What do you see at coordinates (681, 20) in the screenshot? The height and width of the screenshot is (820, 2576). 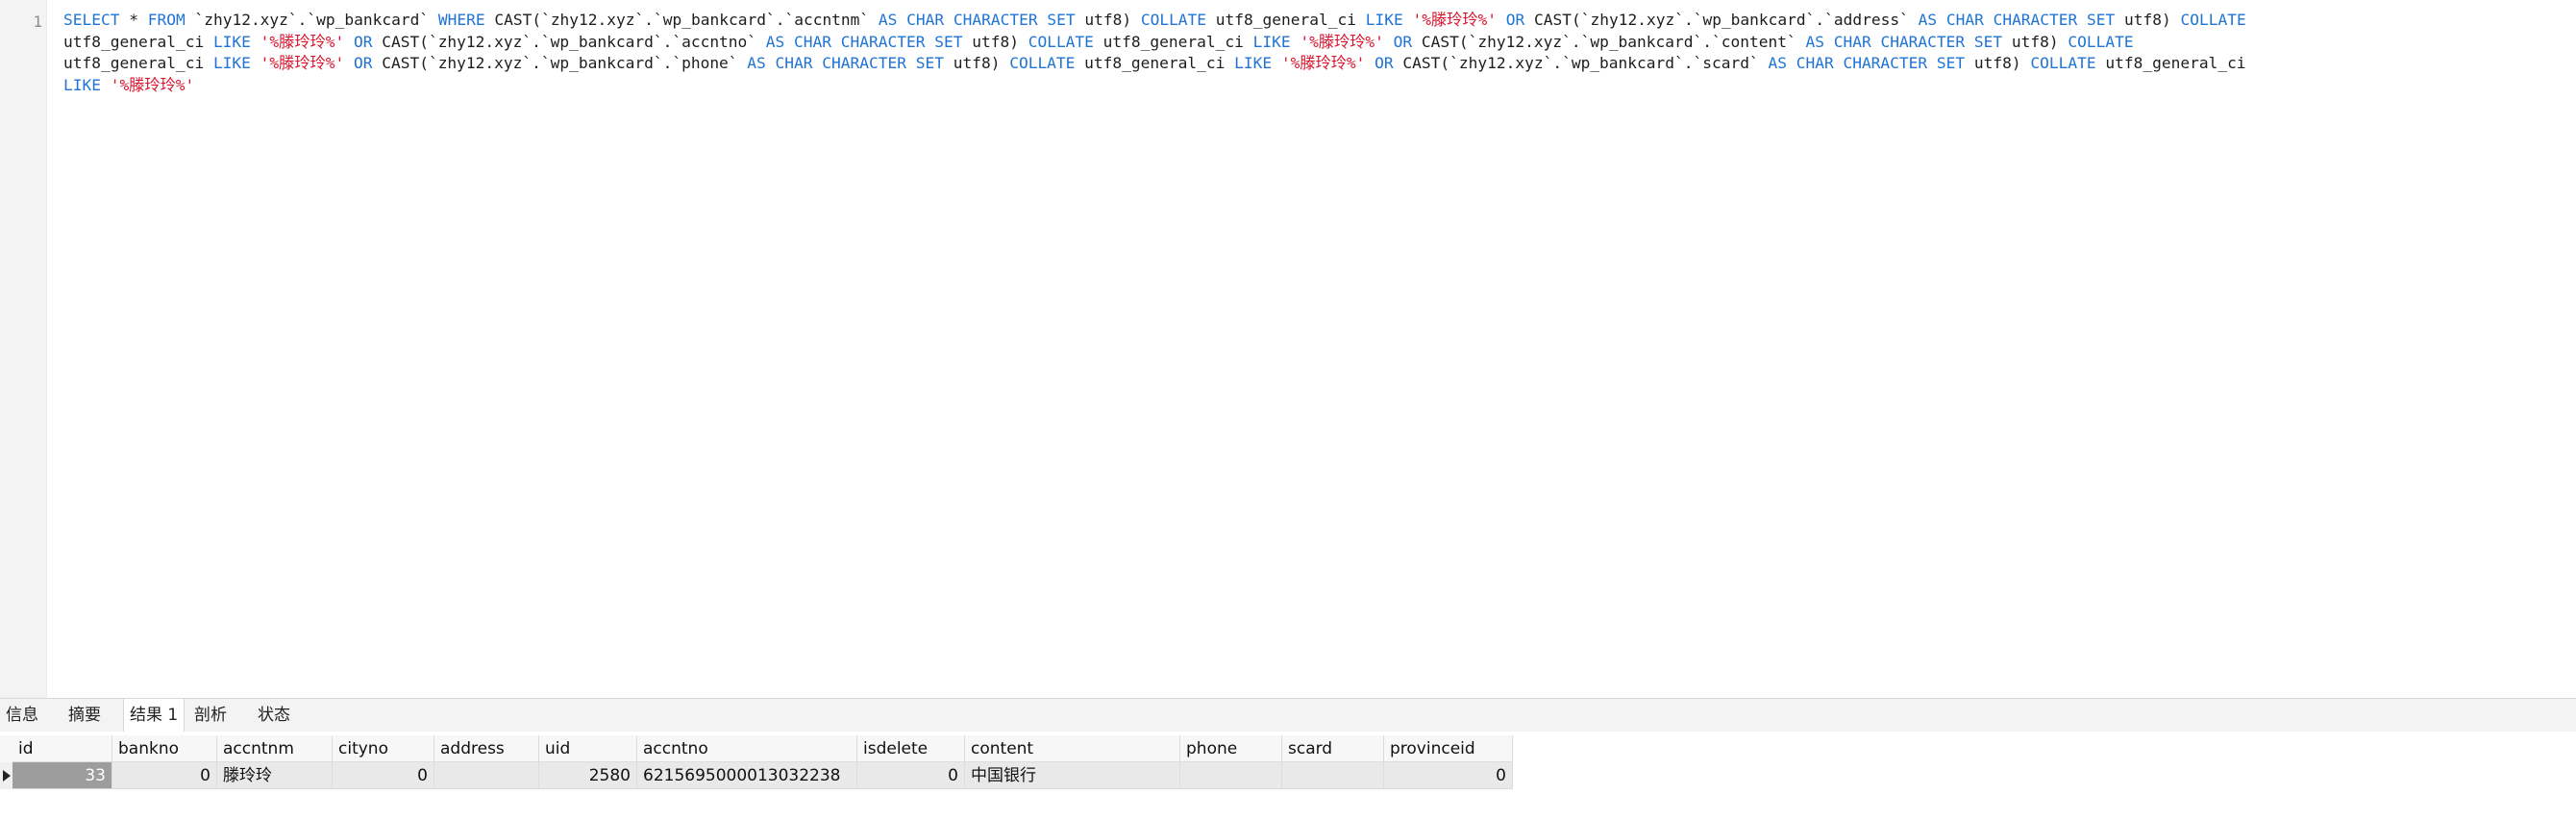 I see `sql-identifier: CAST(`zhy12.xyz`.`wp_bankcard`.`accntnm`` at bounding box center [681, 20].